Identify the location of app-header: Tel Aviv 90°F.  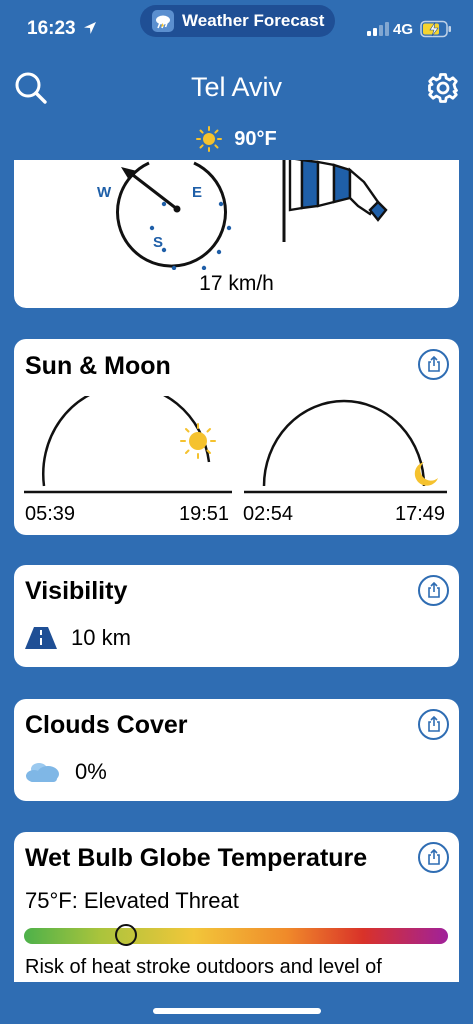
(236, 108).